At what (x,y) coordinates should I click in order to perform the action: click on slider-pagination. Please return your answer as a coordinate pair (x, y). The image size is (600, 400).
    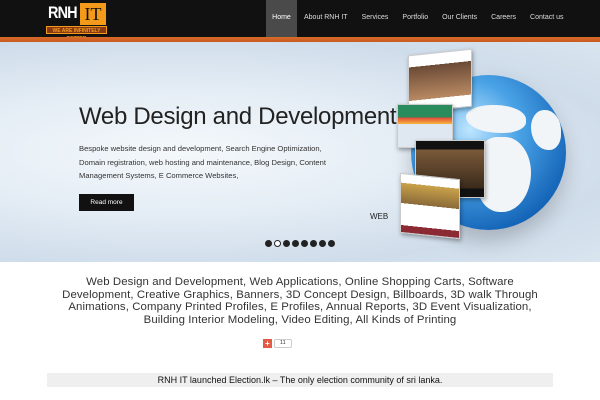
    Looking at the image, I should click on (300, 243).